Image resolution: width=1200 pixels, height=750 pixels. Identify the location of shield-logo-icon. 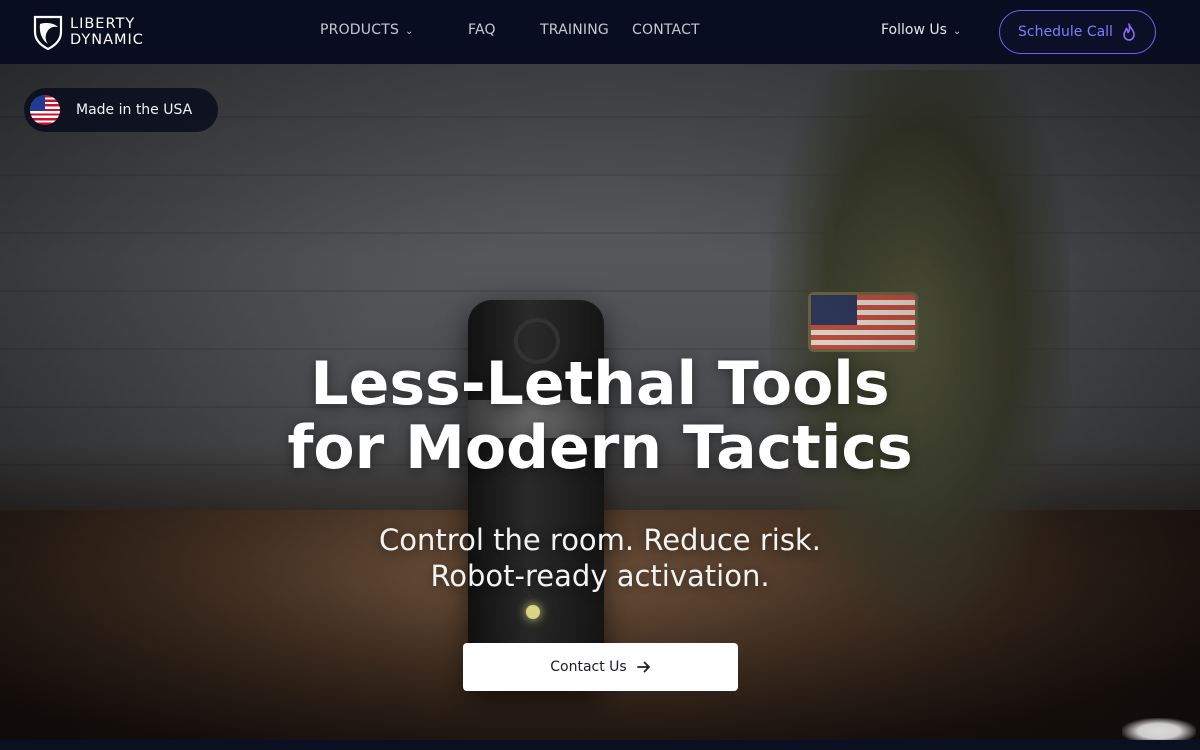
(48, 32).